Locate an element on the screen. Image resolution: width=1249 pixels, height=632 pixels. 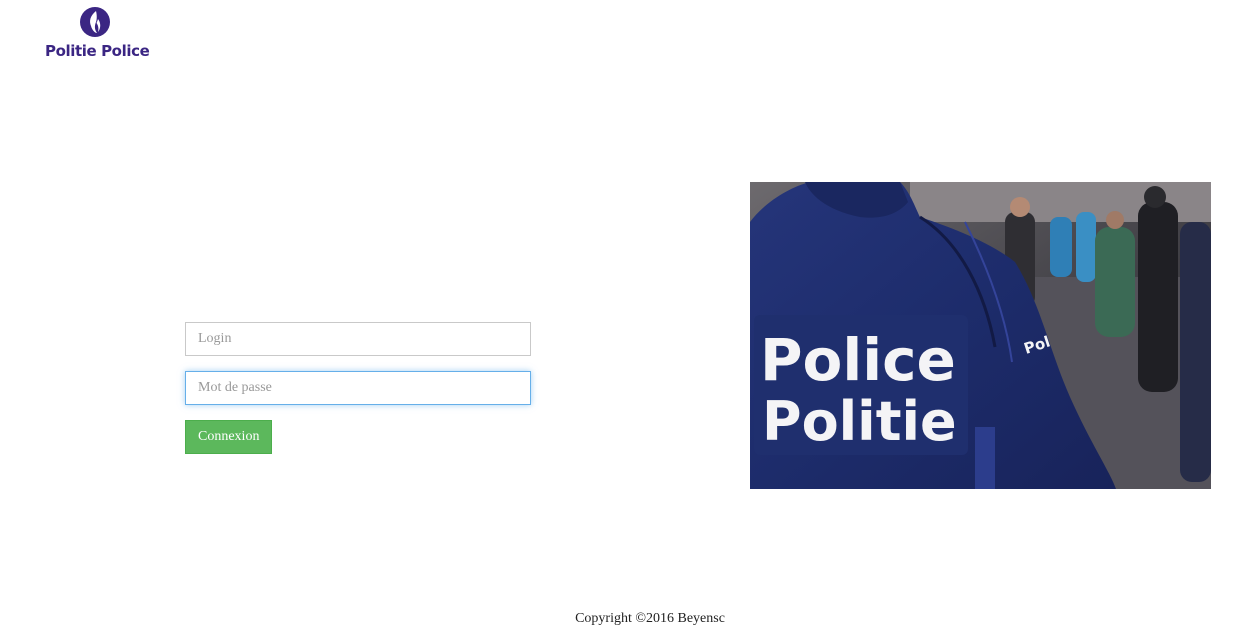
patch-line1: Police is located at coordinates (858, 360).